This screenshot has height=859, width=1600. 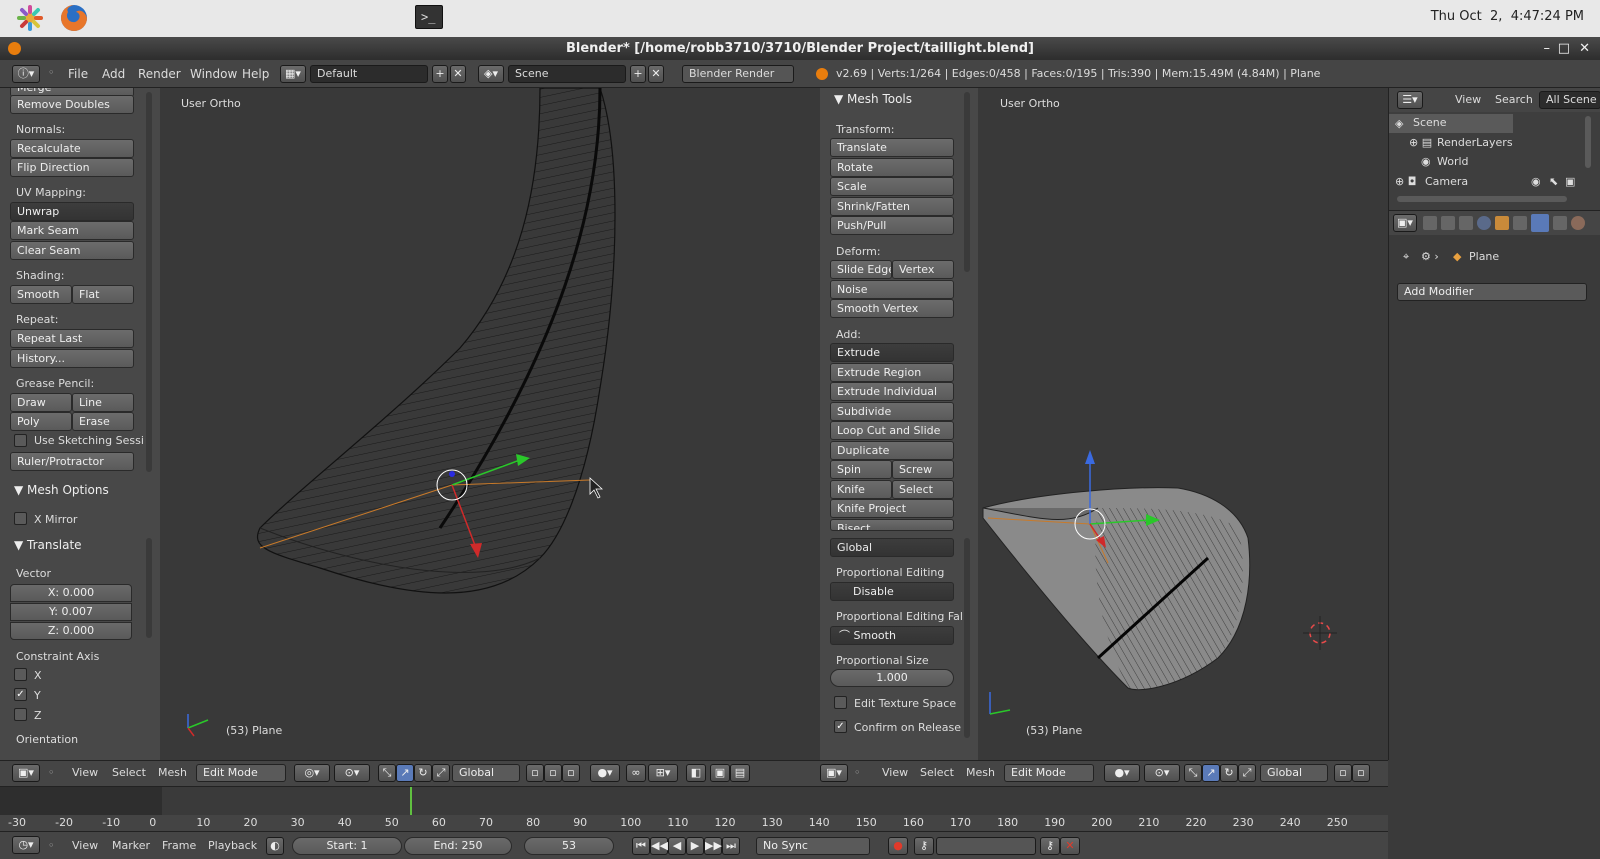 I want to click on pivot-icon: ⊙▾, so click(x=352, y=773).